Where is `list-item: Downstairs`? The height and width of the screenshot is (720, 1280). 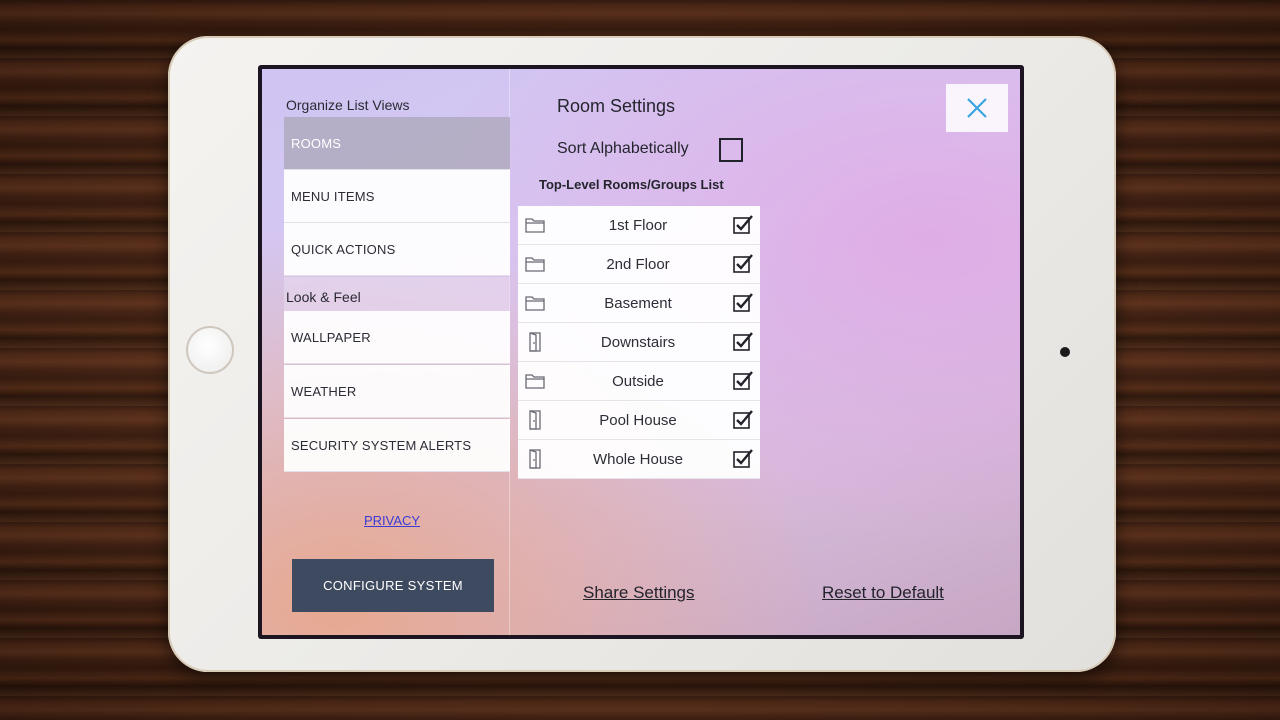
list-item: Downstairs is located at coordinates (639, 342).